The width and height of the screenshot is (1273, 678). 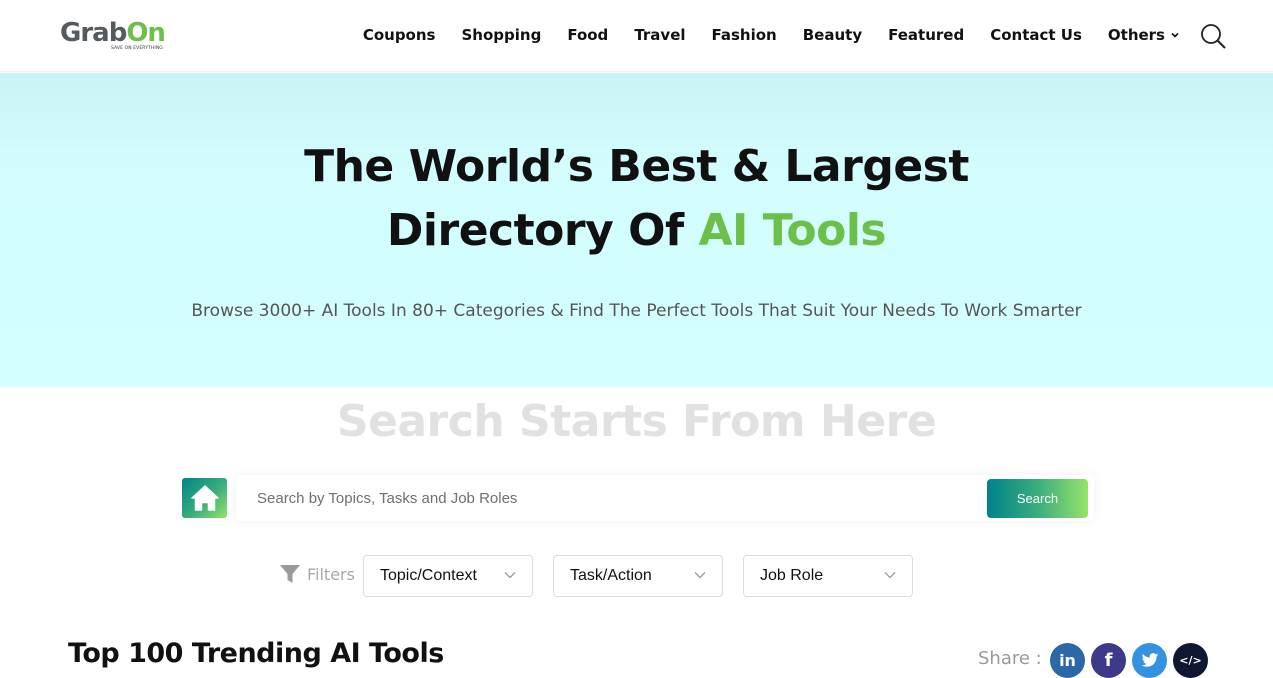 I want to click on filter-icon, so click(x=290, y=574).